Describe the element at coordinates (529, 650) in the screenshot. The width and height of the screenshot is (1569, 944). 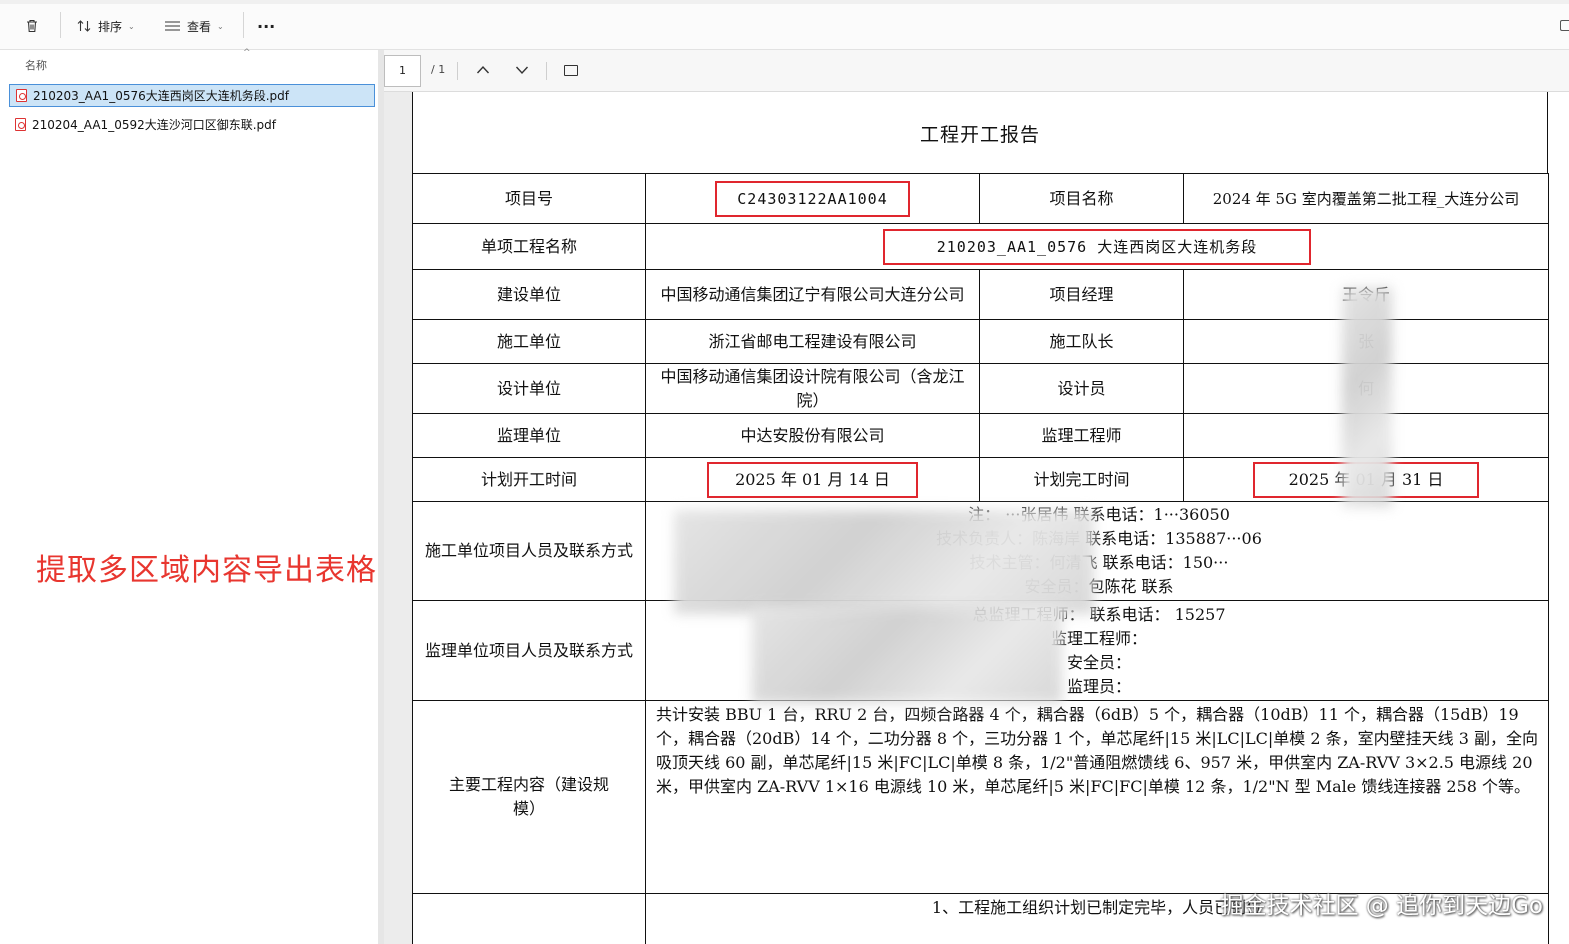
I see `supervisor-staff-label: 监理单位项目人员及联系方式` at that location.